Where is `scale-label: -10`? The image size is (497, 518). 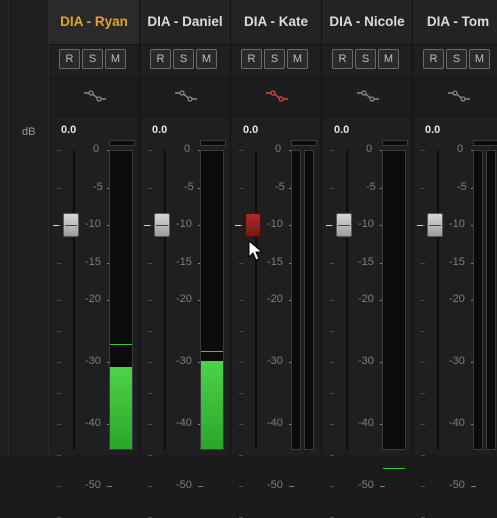 scale-label: -10 is located at coordinates (366, 224).